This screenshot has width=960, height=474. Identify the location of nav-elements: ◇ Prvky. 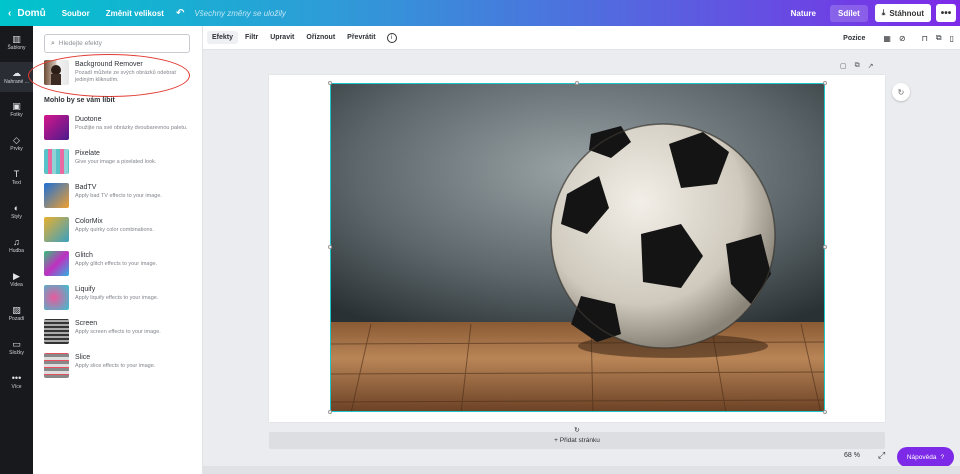
(16, 143).